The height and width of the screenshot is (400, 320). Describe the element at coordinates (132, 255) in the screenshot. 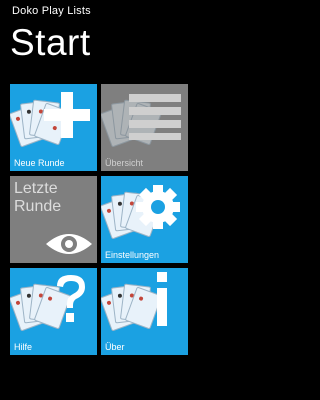

I see `settings-label: Einstellungen` at that location.